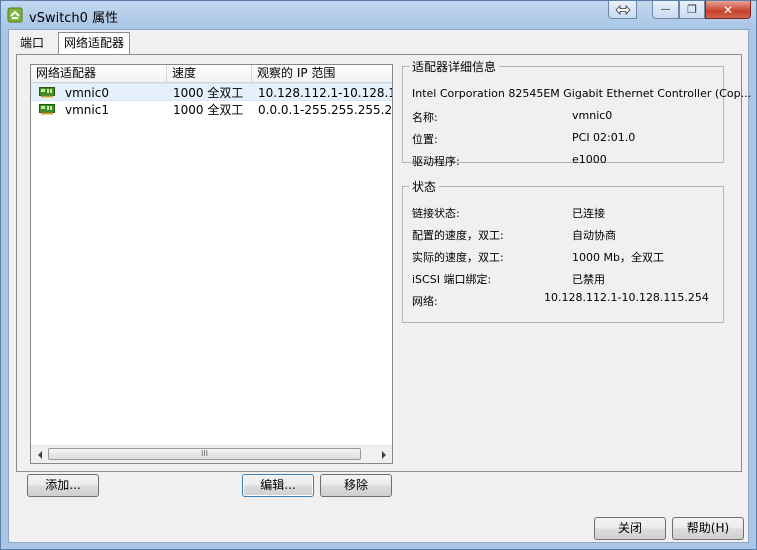 The image size is (757, 550). What do you see at coordinates (15, 15) in the screenshot?
I see `vswitch-icon` at bounding box center [15, 15].